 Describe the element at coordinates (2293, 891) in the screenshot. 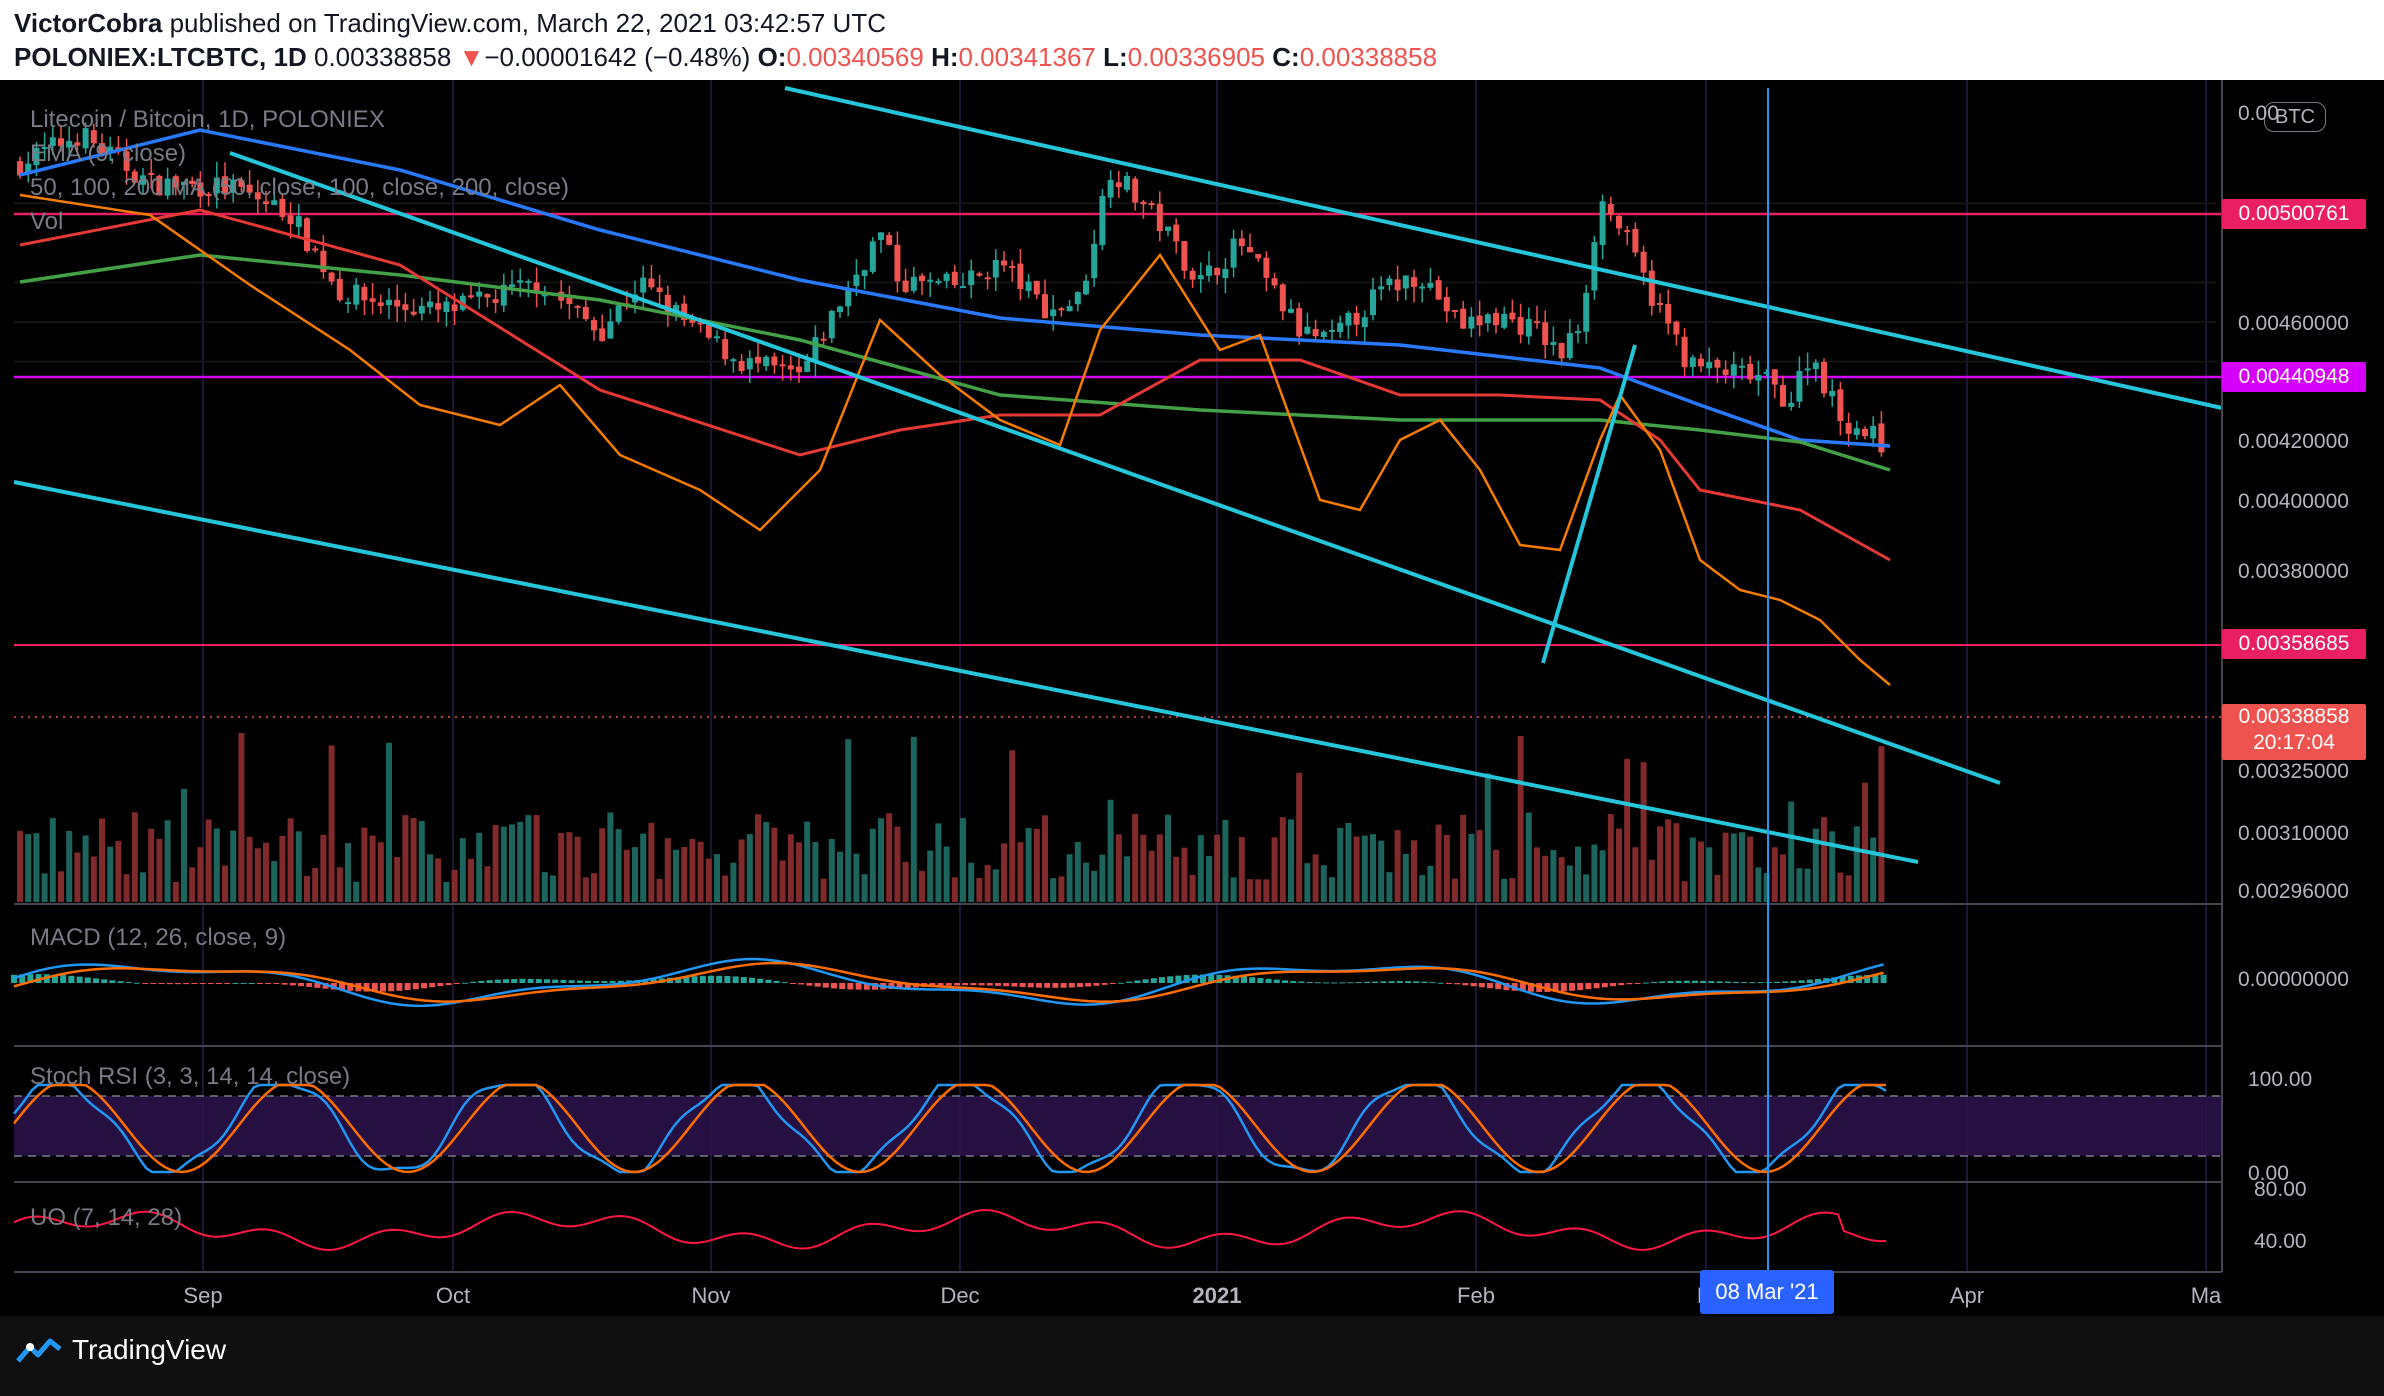

I see `axis-tick: 0.00296000` at that location.